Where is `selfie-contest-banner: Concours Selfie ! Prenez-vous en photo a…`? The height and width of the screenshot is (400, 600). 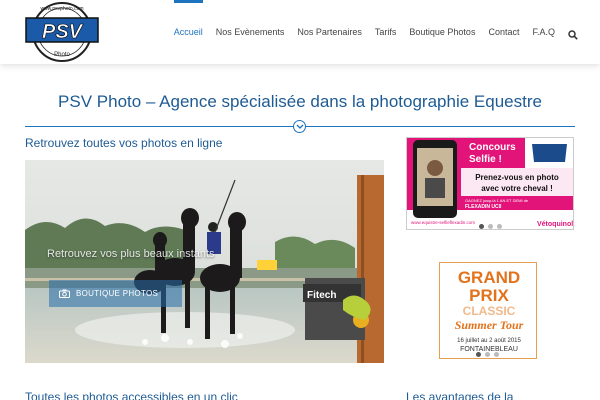 selfie-contest-banner: Concours Selfie ! Prenez-vous en photo a… is located at coordinates (490, 183).